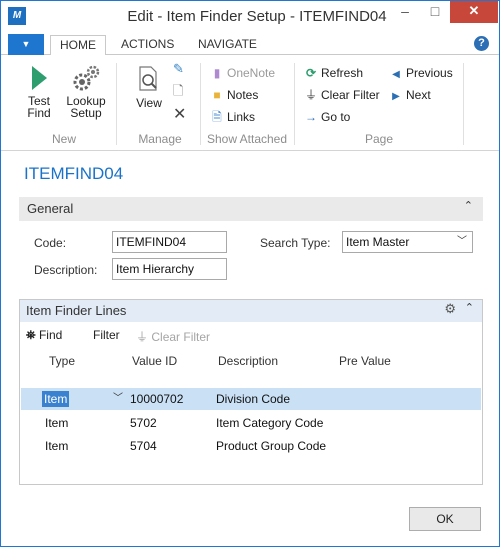 Image resolution: width=500 pixels, height=547 pixels. What do you see at coordinates (160, 139) in the screenshot?
I see `group-label-manage: Manage` at bounding box center [160, 139].